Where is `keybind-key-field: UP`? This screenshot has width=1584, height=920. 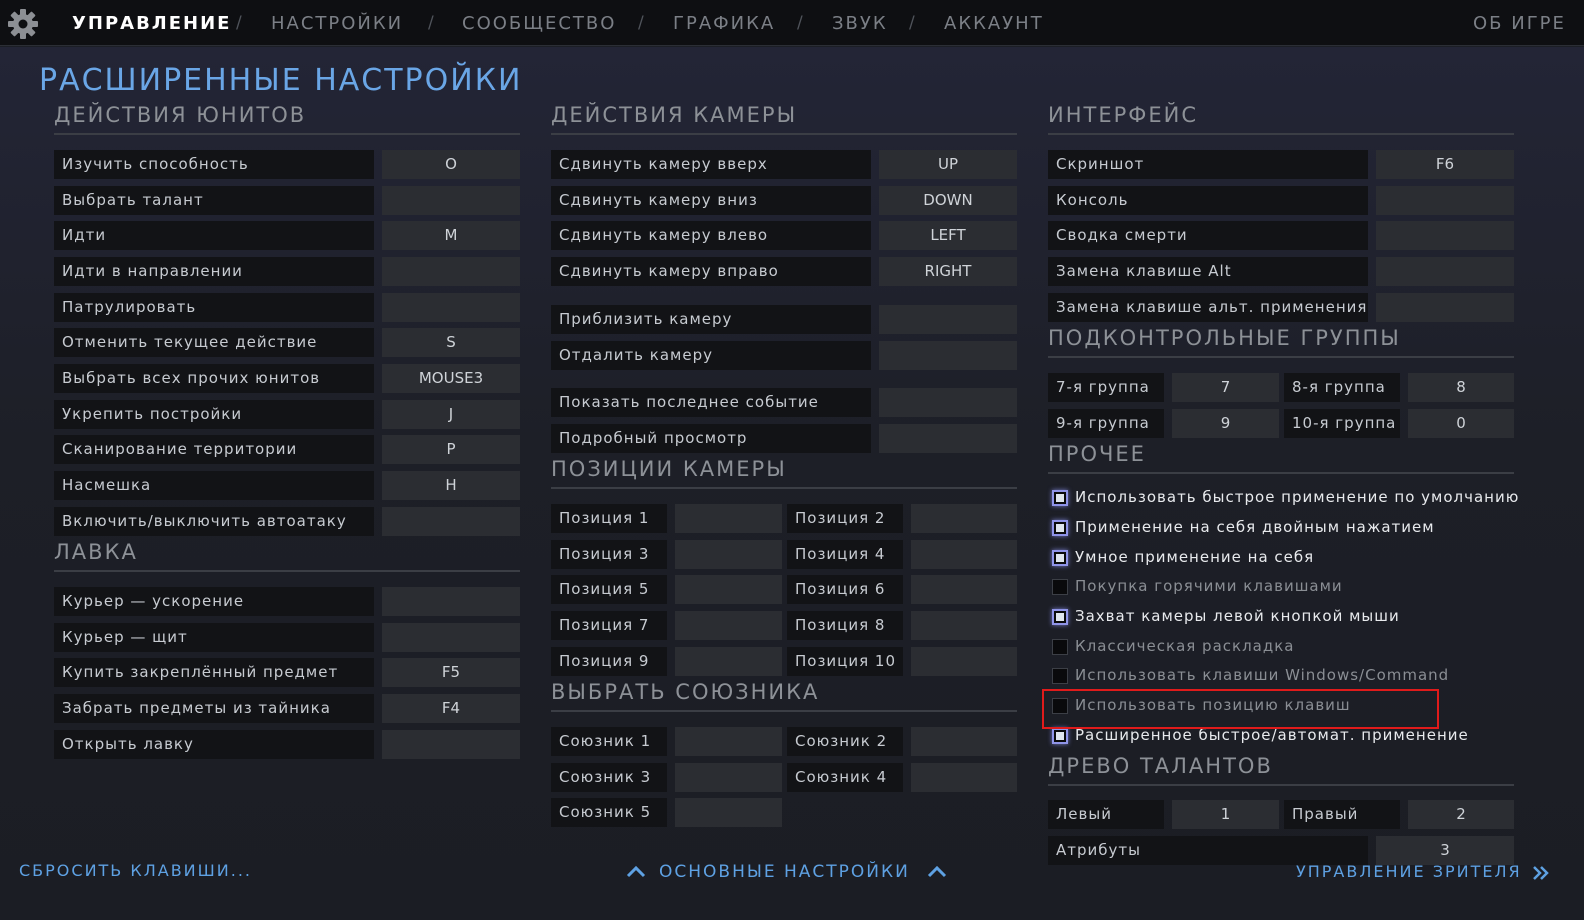 keybind-key-field: UP is located at coordinates (948, 164).